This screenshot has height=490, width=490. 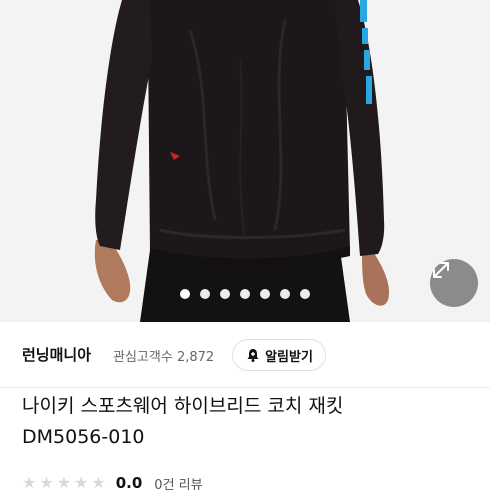 I want to click on carousel-indicator, so click(x=245, y=295).